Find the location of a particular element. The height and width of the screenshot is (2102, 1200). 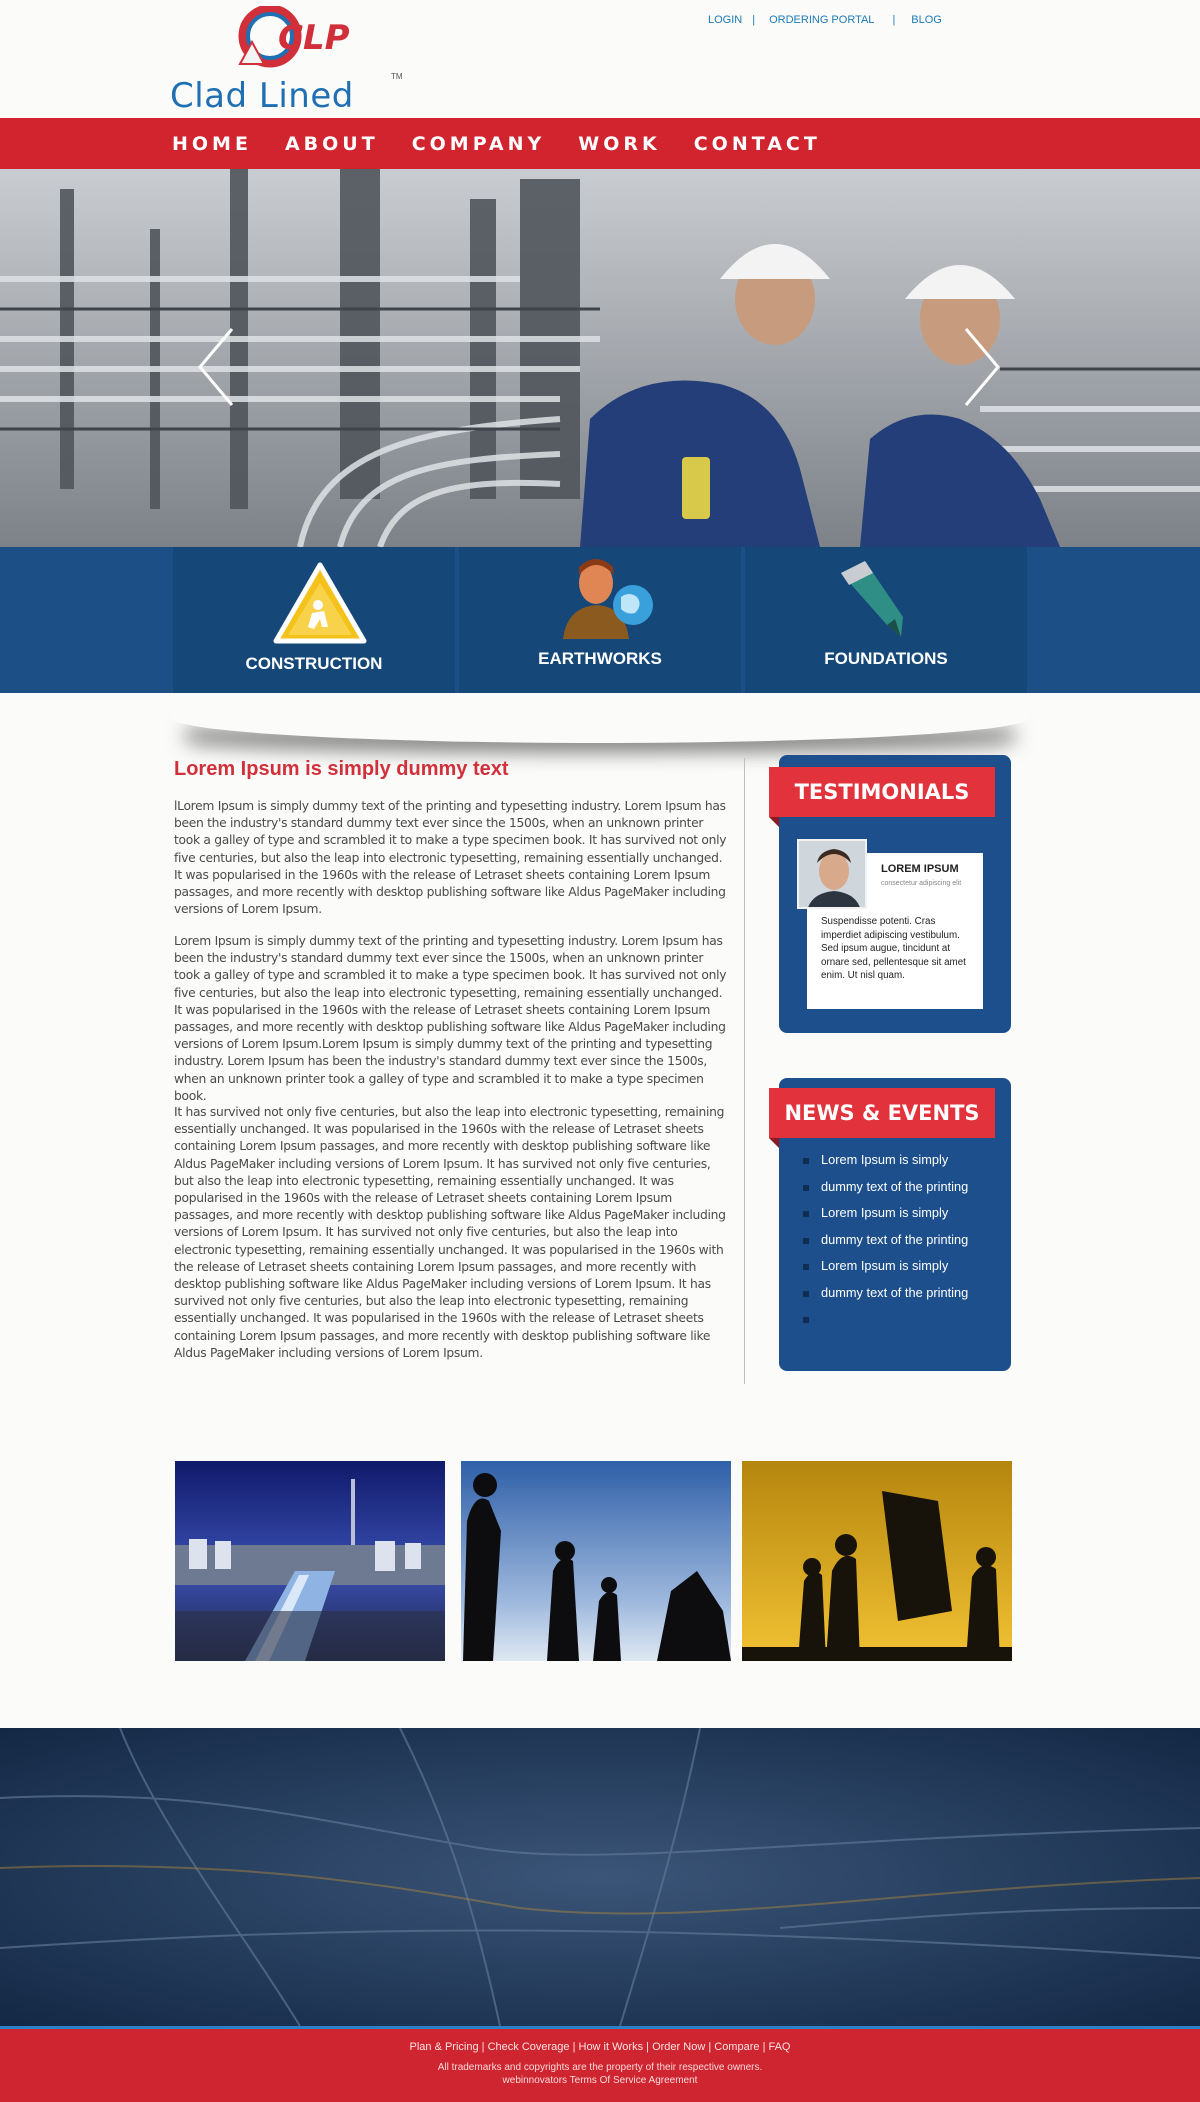

testimonial-name: LOREM IPSUM is located at coordinates (920, 869).